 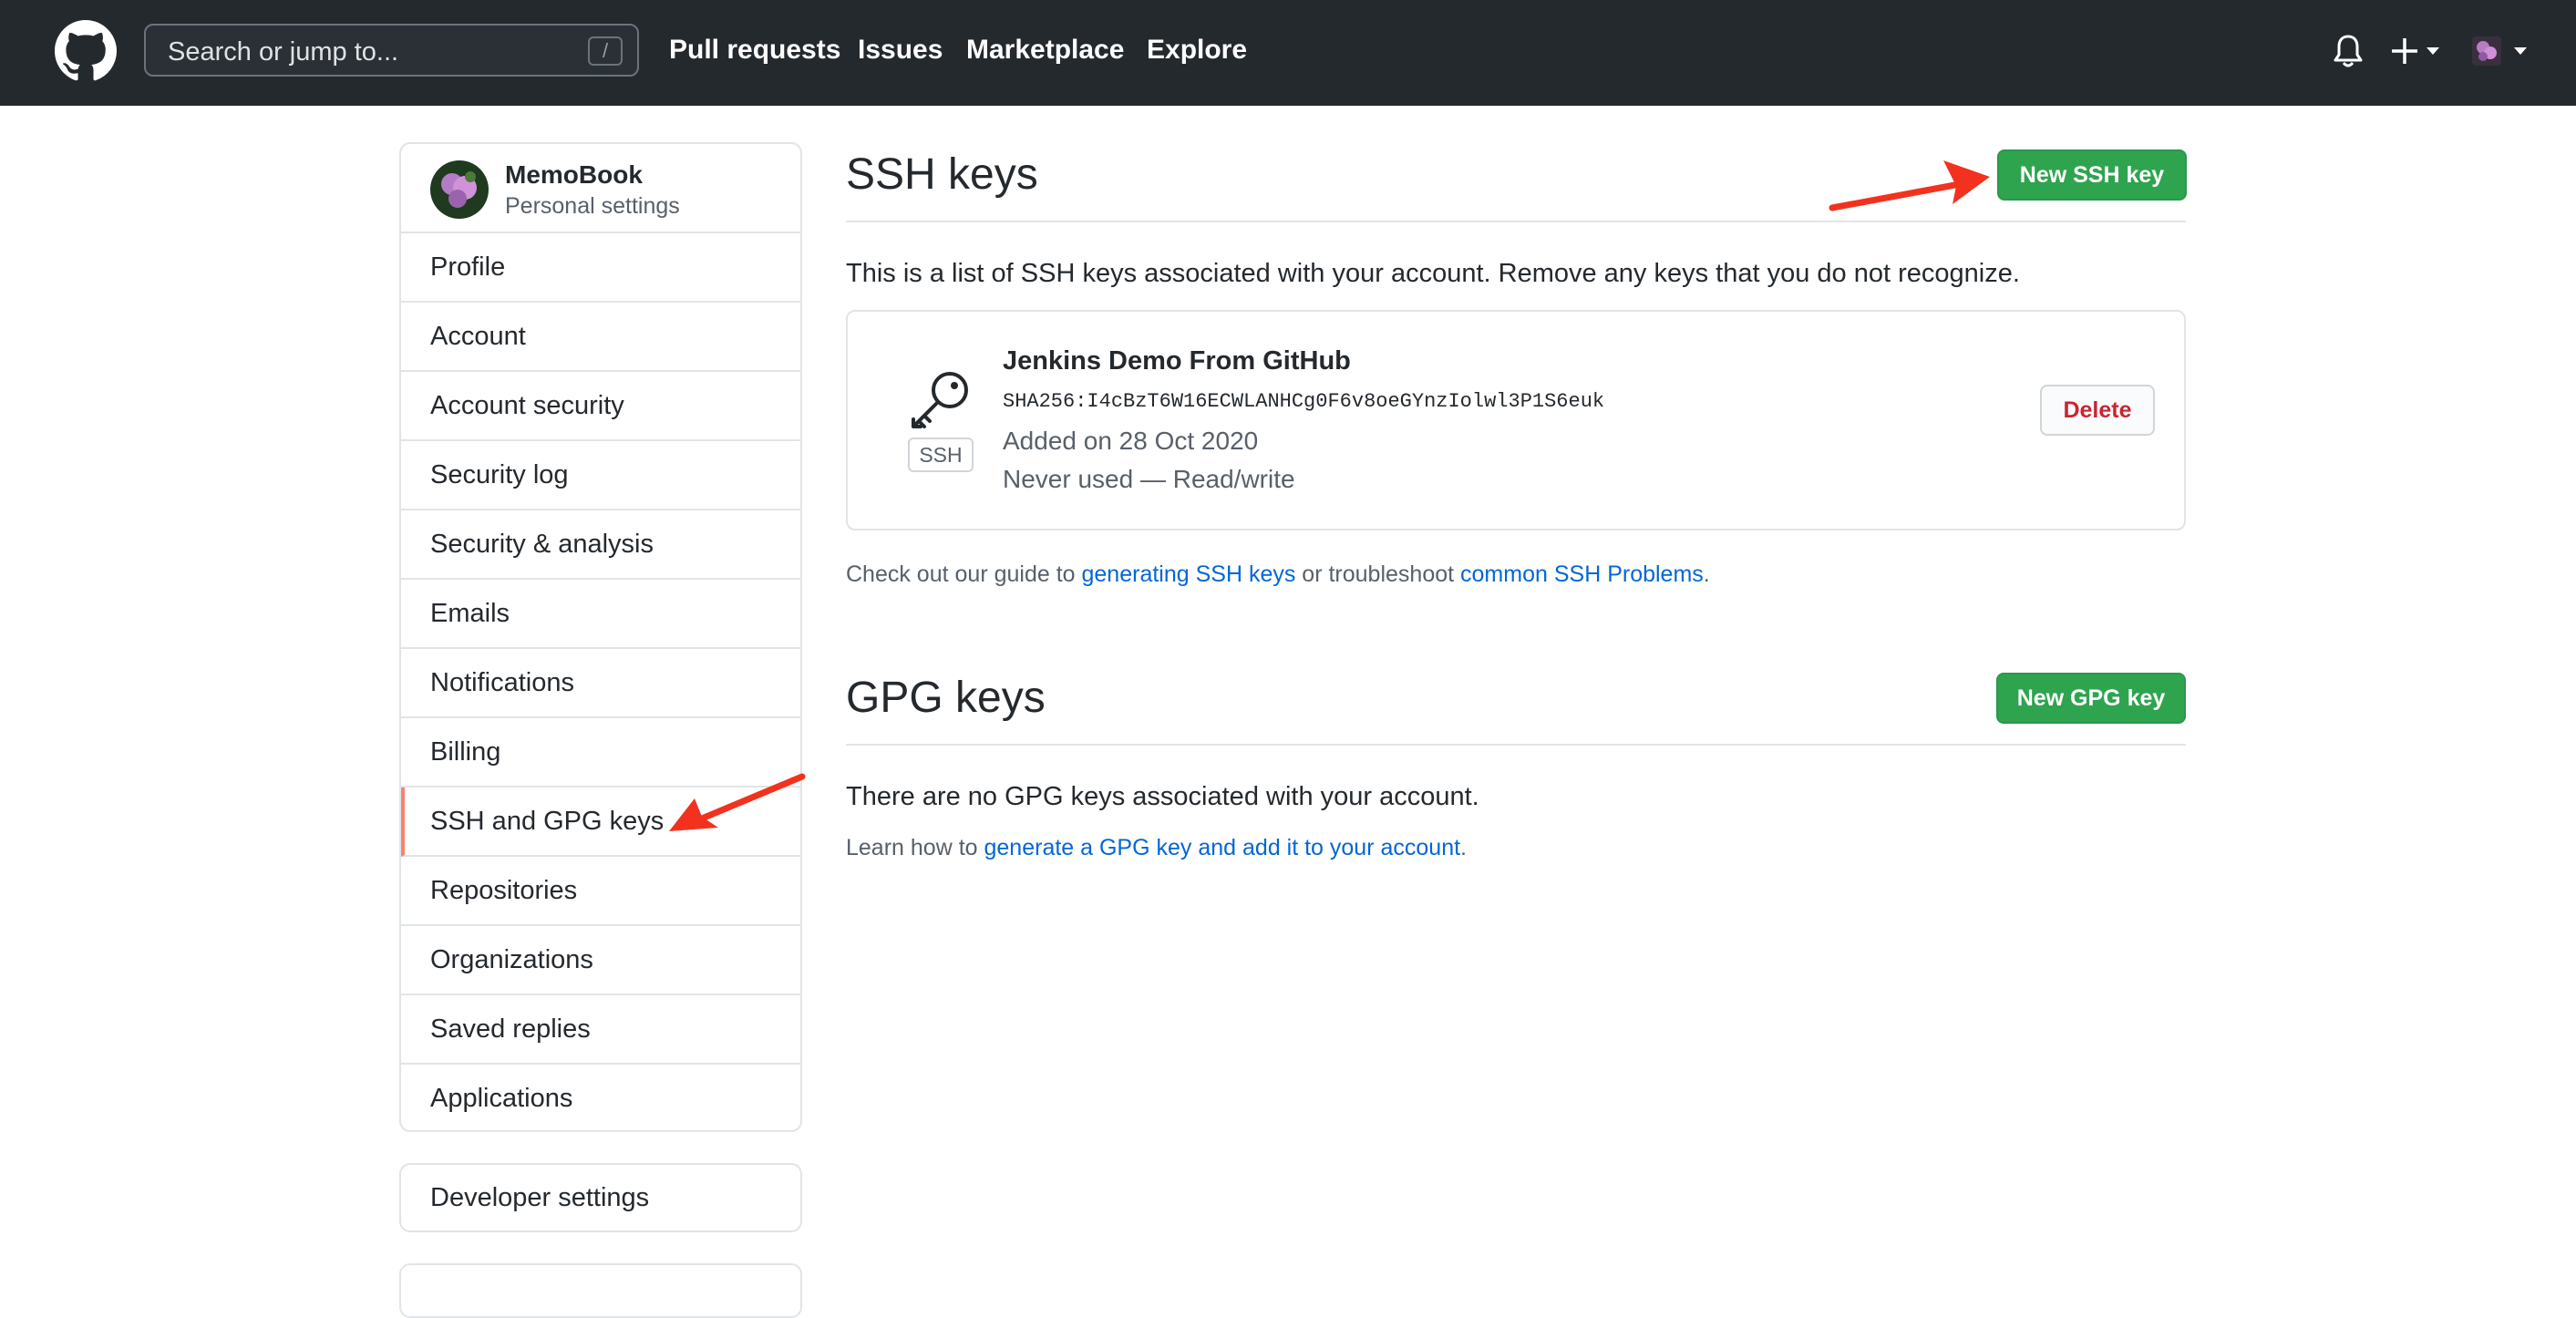 What do you see at coordinates (600, 545) in the screenshot?
I see `sidebar-item-security-analysis: Security & analysis` at bounding box center [600, 545].